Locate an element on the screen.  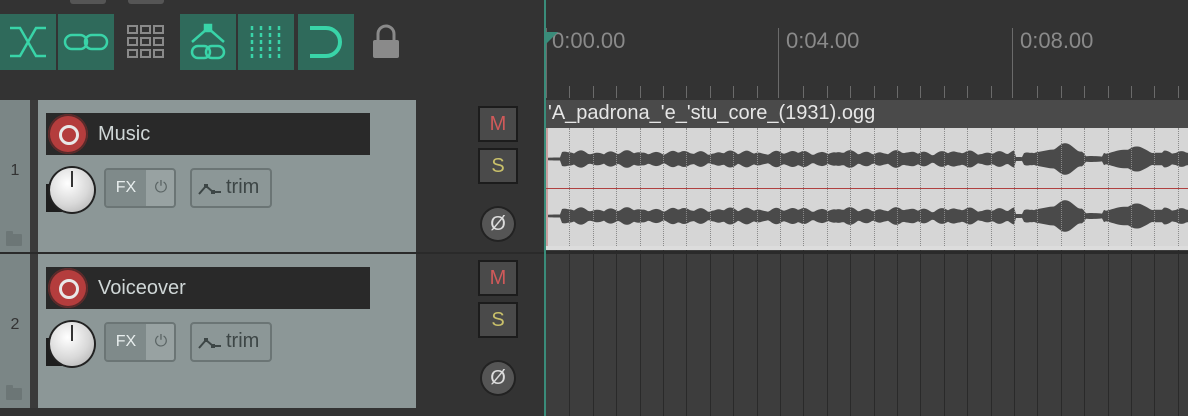
snap-grid-icon is located at coordinates (265, 42).